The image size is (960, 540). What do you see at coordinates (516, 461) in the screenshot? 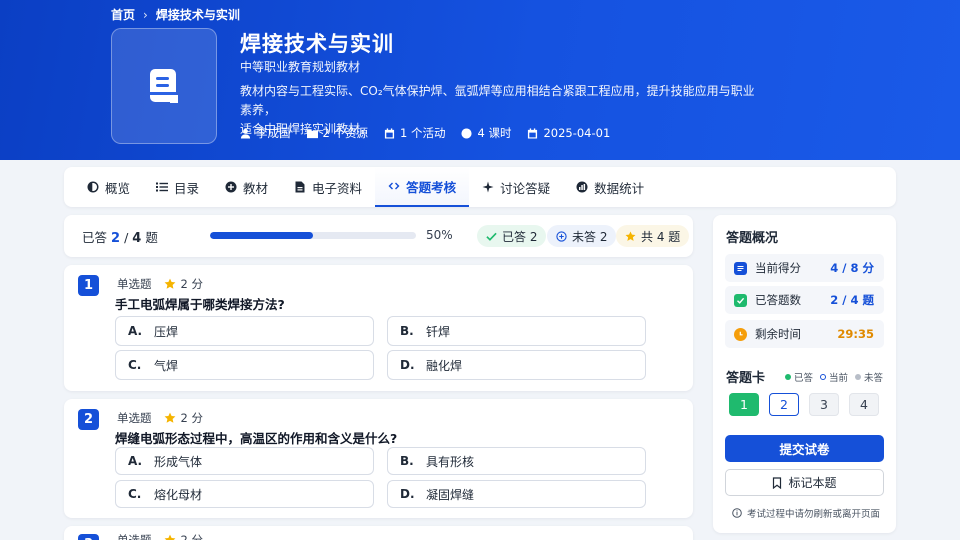
I see `option-b: B. 具有形核` at bounding box center [516, 461].